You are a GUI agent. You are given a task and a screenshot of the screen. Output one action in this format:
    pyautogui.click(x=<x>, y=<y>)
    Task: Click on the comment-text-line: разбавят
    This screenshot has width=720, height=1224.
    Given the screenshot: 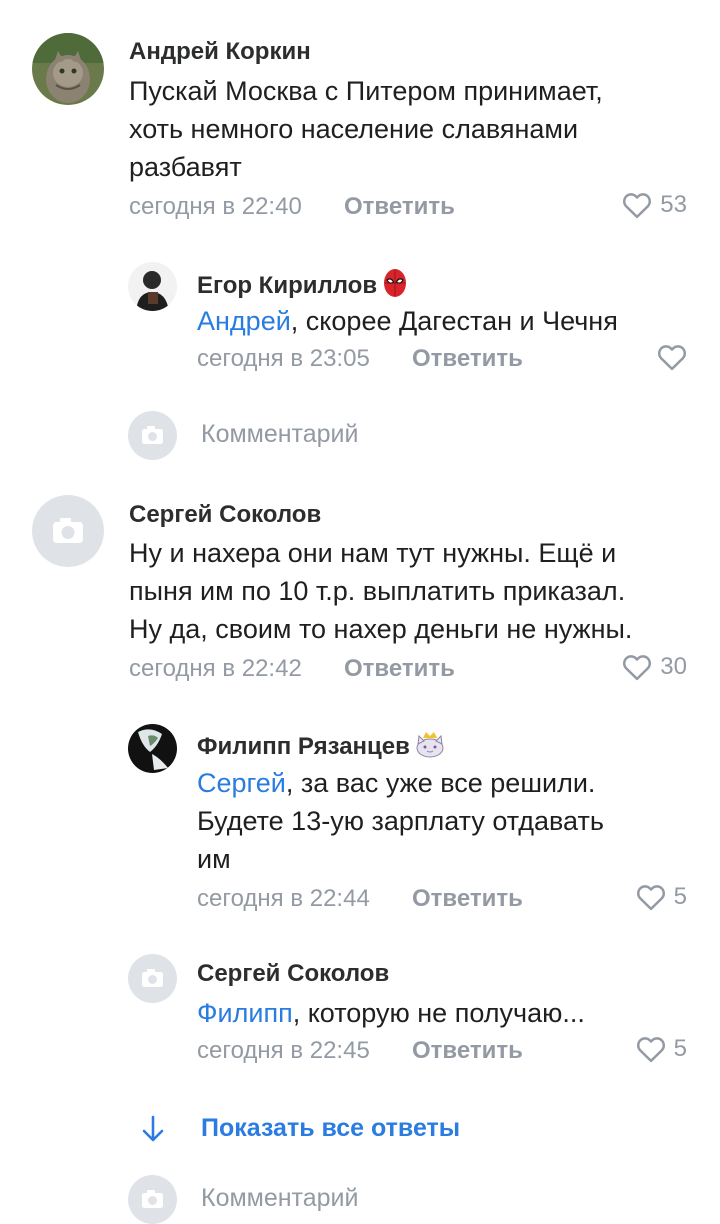 What is the action you would take?
    pyautogui.click(x=185, y=167)
    